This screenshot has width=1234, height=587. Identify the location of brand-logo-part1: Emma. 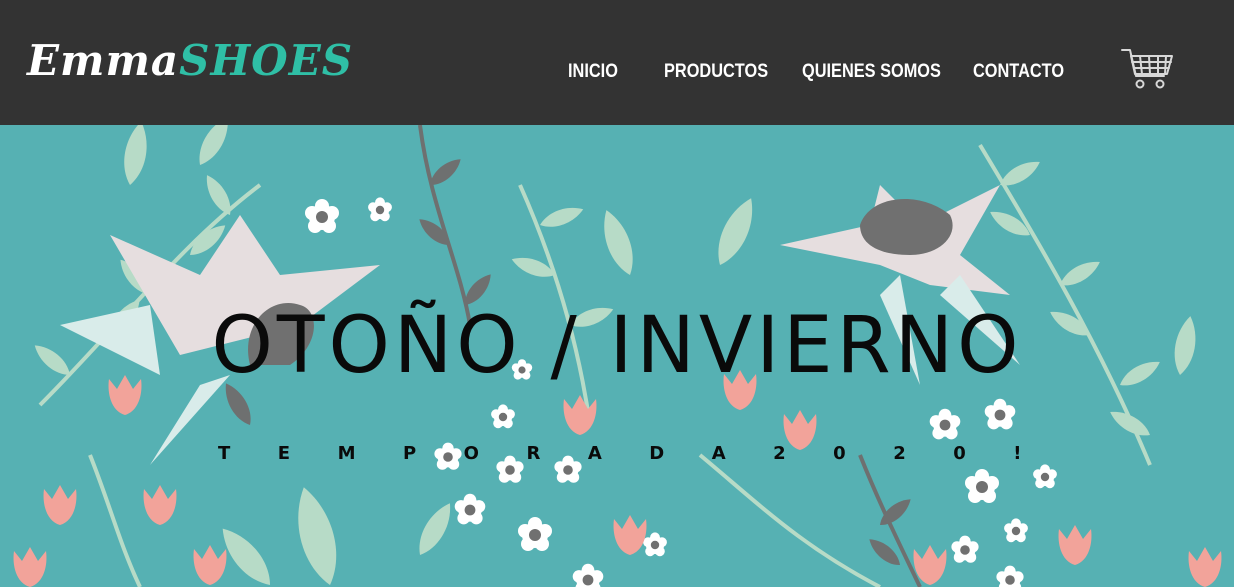
(103, 60).